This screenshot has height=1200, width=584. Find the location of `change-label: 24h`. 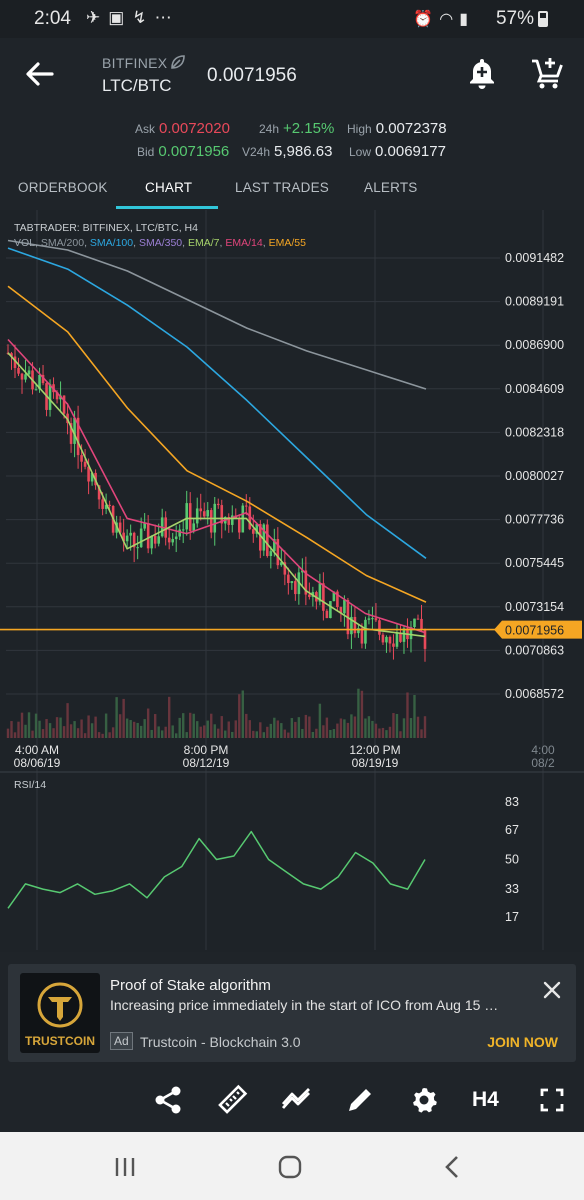

change-label: 24h is located at coordinates (269, 129).